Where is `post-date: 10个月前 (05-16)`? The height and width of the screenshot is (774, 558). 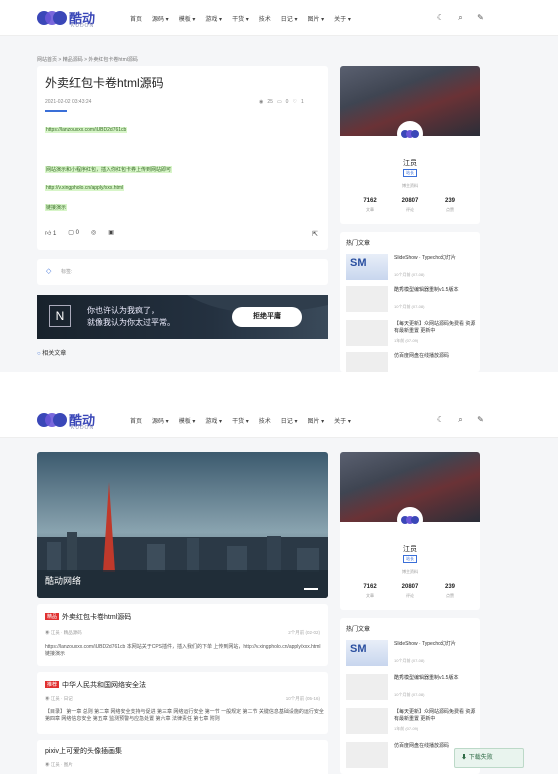
post-date: 10个月前 (05-16) is located at coordinates (302, 698).